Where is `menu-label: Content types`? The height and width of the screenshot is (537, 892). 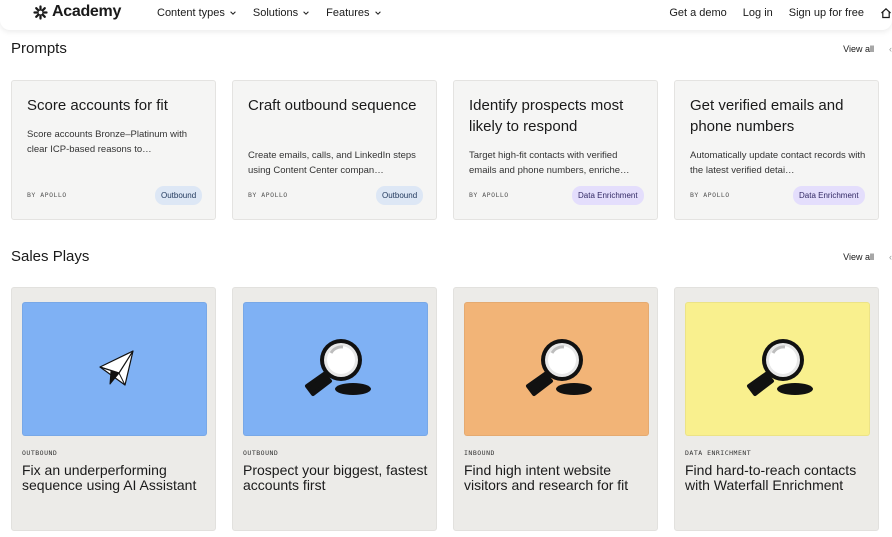
menu-label: Content types is located at coordinates (191, 13).